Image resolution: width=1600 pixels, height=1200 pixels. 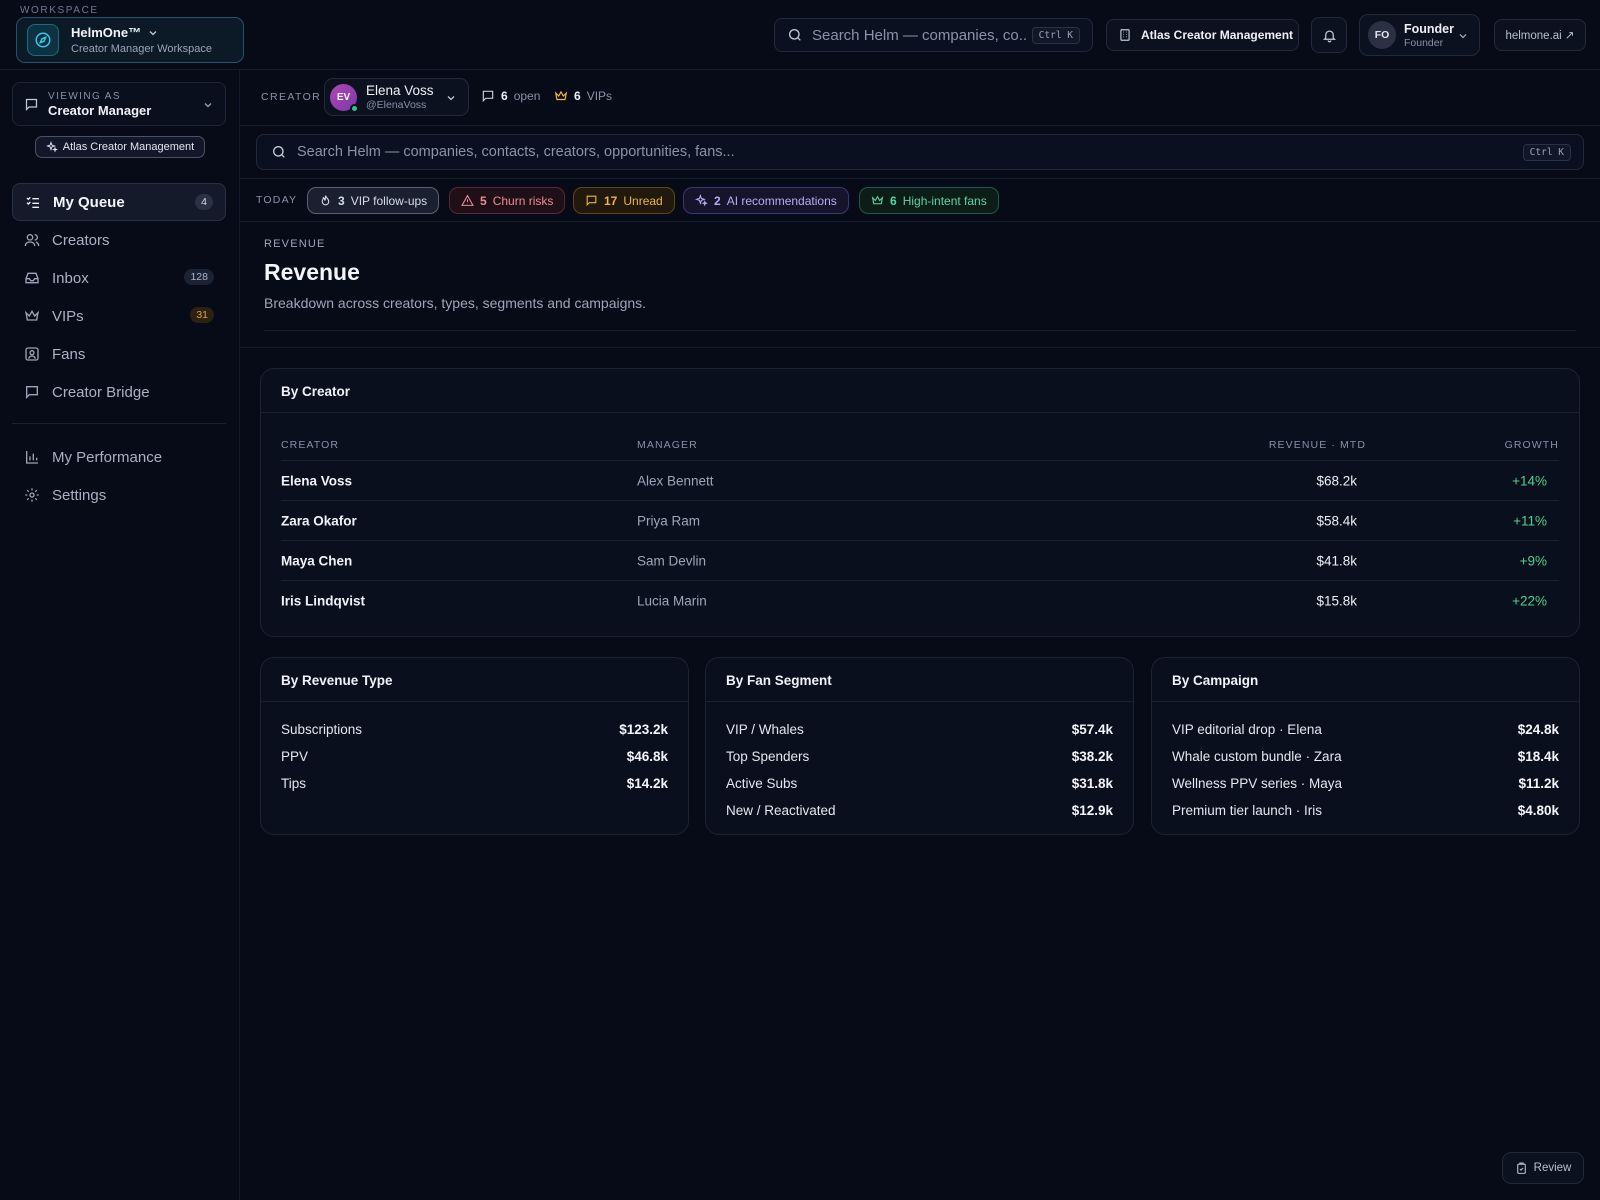 I want to click on list-item: VIP / Whales $57.4k, so click(x=919, y=729).